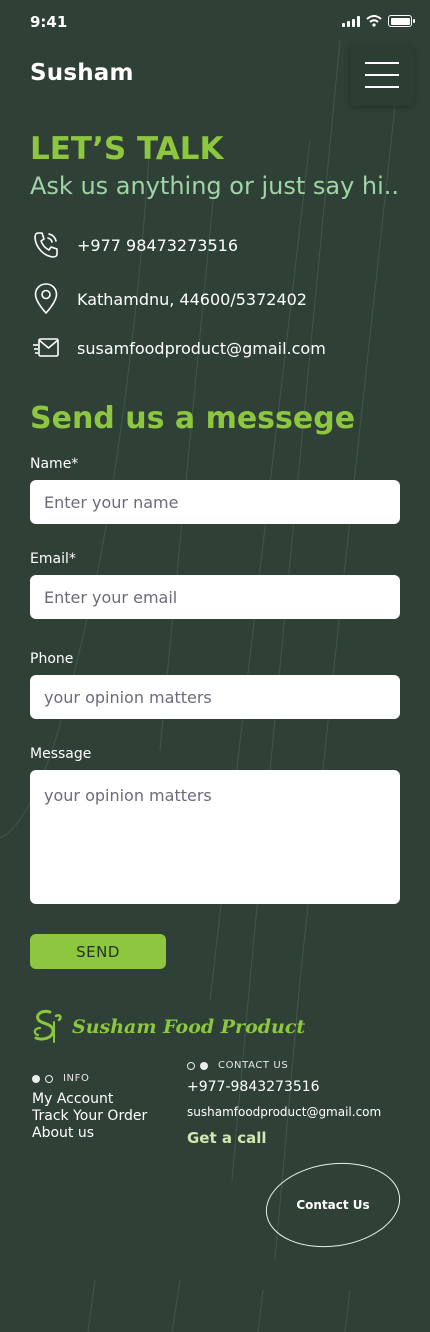 This screenshot has width=430, height=1332. Describe the element at coordinates (351, 21) in the screenshot. I see `cellular-signal-icon` at that location.